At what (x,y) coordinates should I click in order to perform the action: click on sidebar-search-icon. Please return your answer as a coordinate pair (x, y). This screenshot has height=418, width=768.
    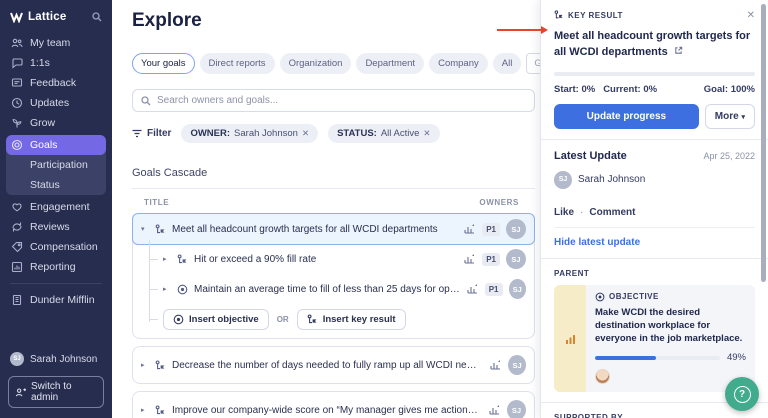
    Looking at the image, I should click on (97, 17).